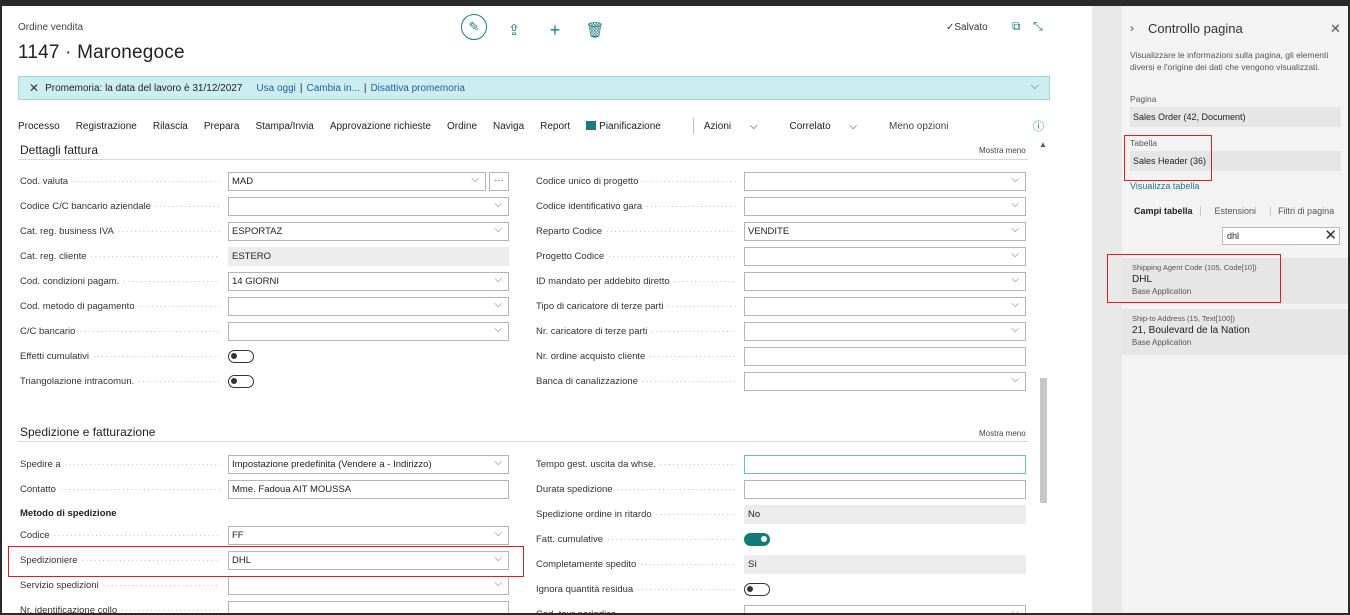 This screenshot has height=615, width=1350. Describe the element at coordinates (368, 231) in the screenshot. I see `field-cat-reg-business-iva: ESPORTAZ ⌵` at that location.